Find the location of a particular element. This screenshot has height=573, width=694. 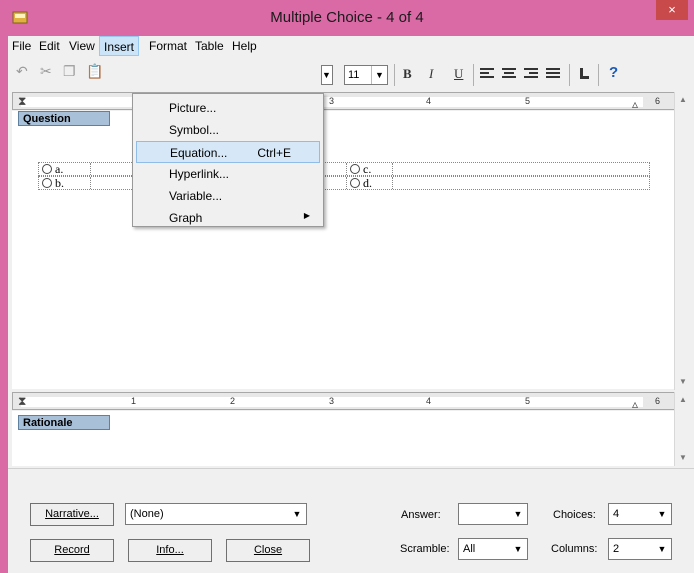

ruler-number: 4 is located at coordinates (429, 401).